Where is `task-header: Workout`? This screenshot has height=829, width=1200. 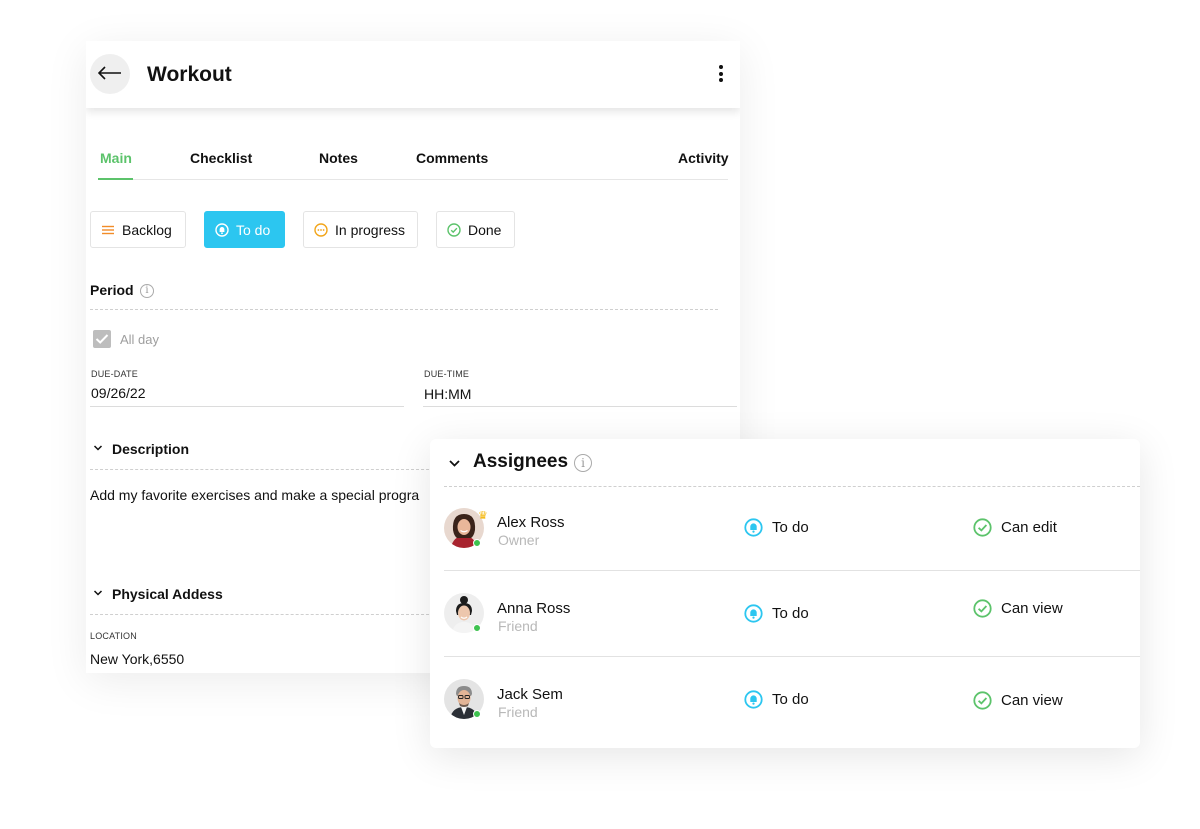
task-header: Workout is located at coordinates (413, 74).